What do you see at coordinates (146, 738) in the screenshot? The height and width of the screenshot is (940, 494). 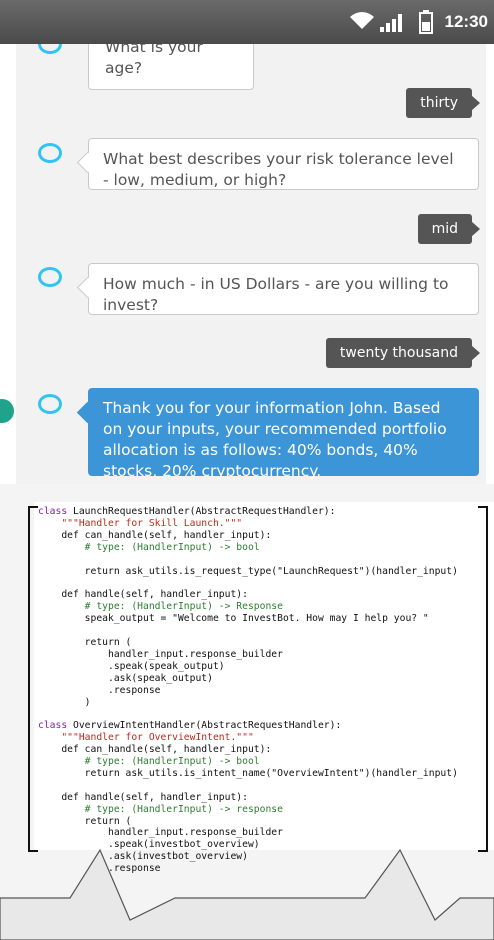 I see `code-line: """Handler for OverviewIntent."""` at bounding box center [146, 738].